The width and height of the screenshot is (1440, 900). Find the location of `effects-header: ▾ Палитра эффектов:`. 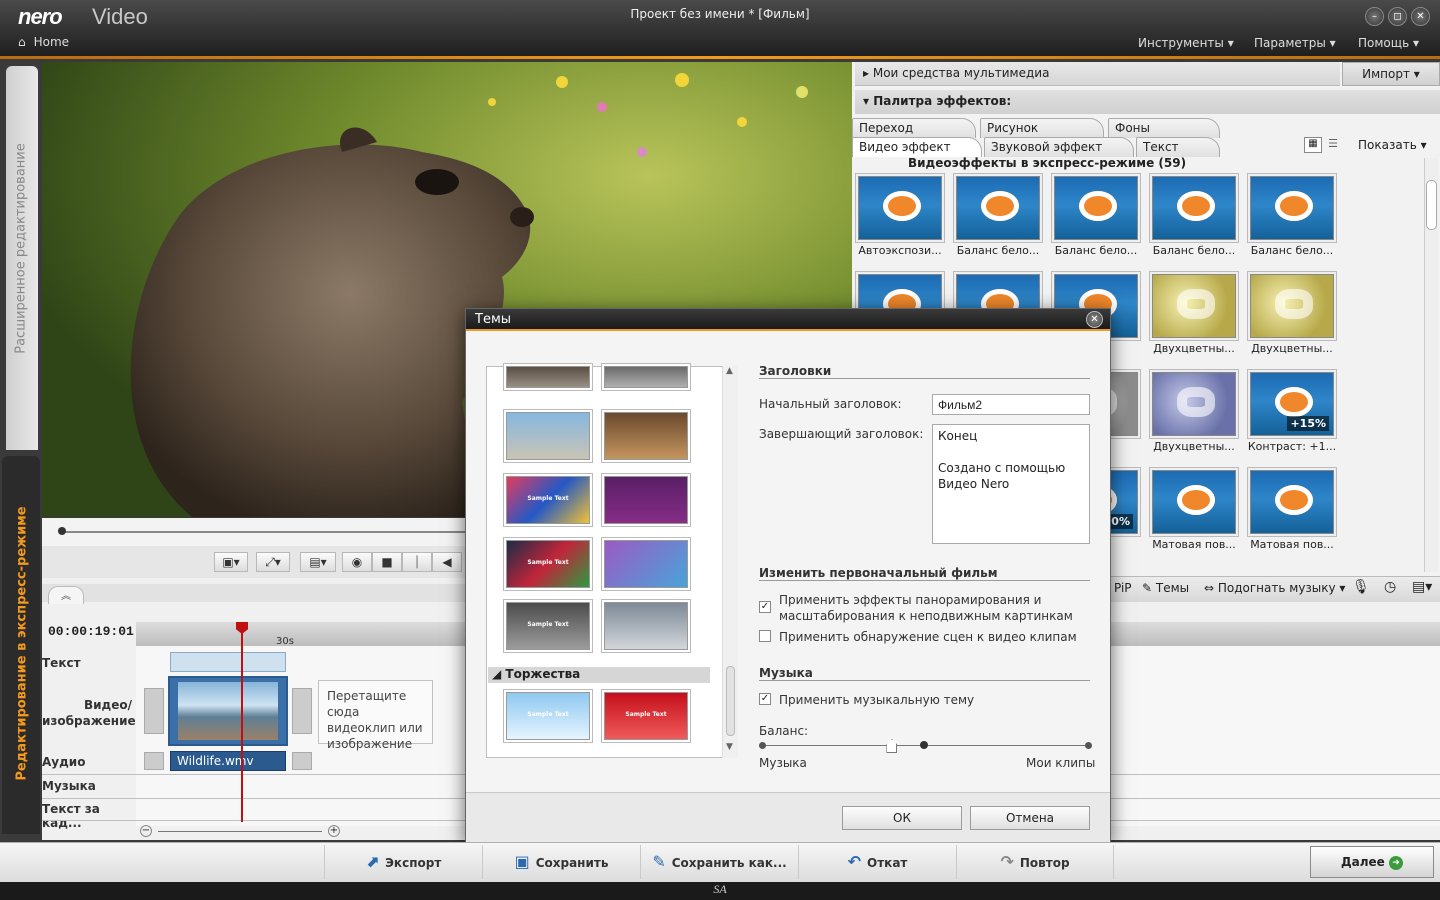

effects-header: ▾ Палитра эффектов: is located at coordinates (1147, 102).